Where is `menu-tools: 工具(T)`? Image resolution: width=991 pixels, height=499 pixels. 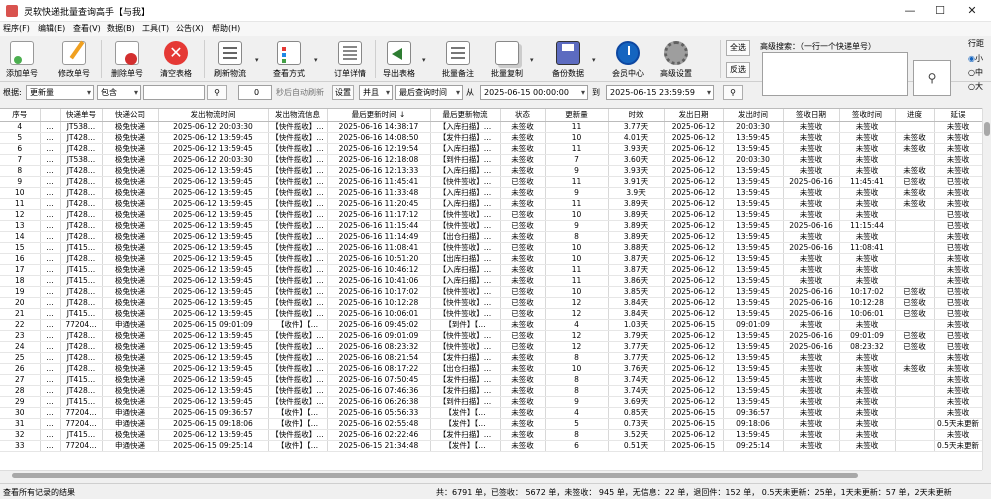 menu-tools: 工具(T) is located at coordinates (155, 28).